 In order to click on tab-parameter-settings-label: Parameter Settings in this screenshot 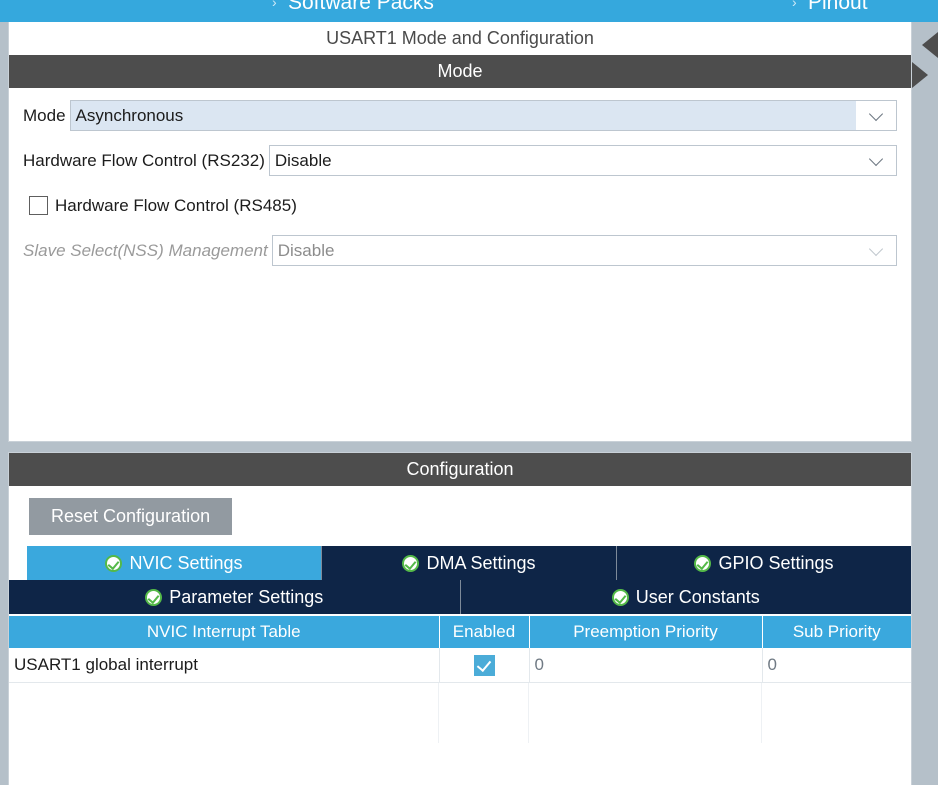, I will do `click(246, 596)`.